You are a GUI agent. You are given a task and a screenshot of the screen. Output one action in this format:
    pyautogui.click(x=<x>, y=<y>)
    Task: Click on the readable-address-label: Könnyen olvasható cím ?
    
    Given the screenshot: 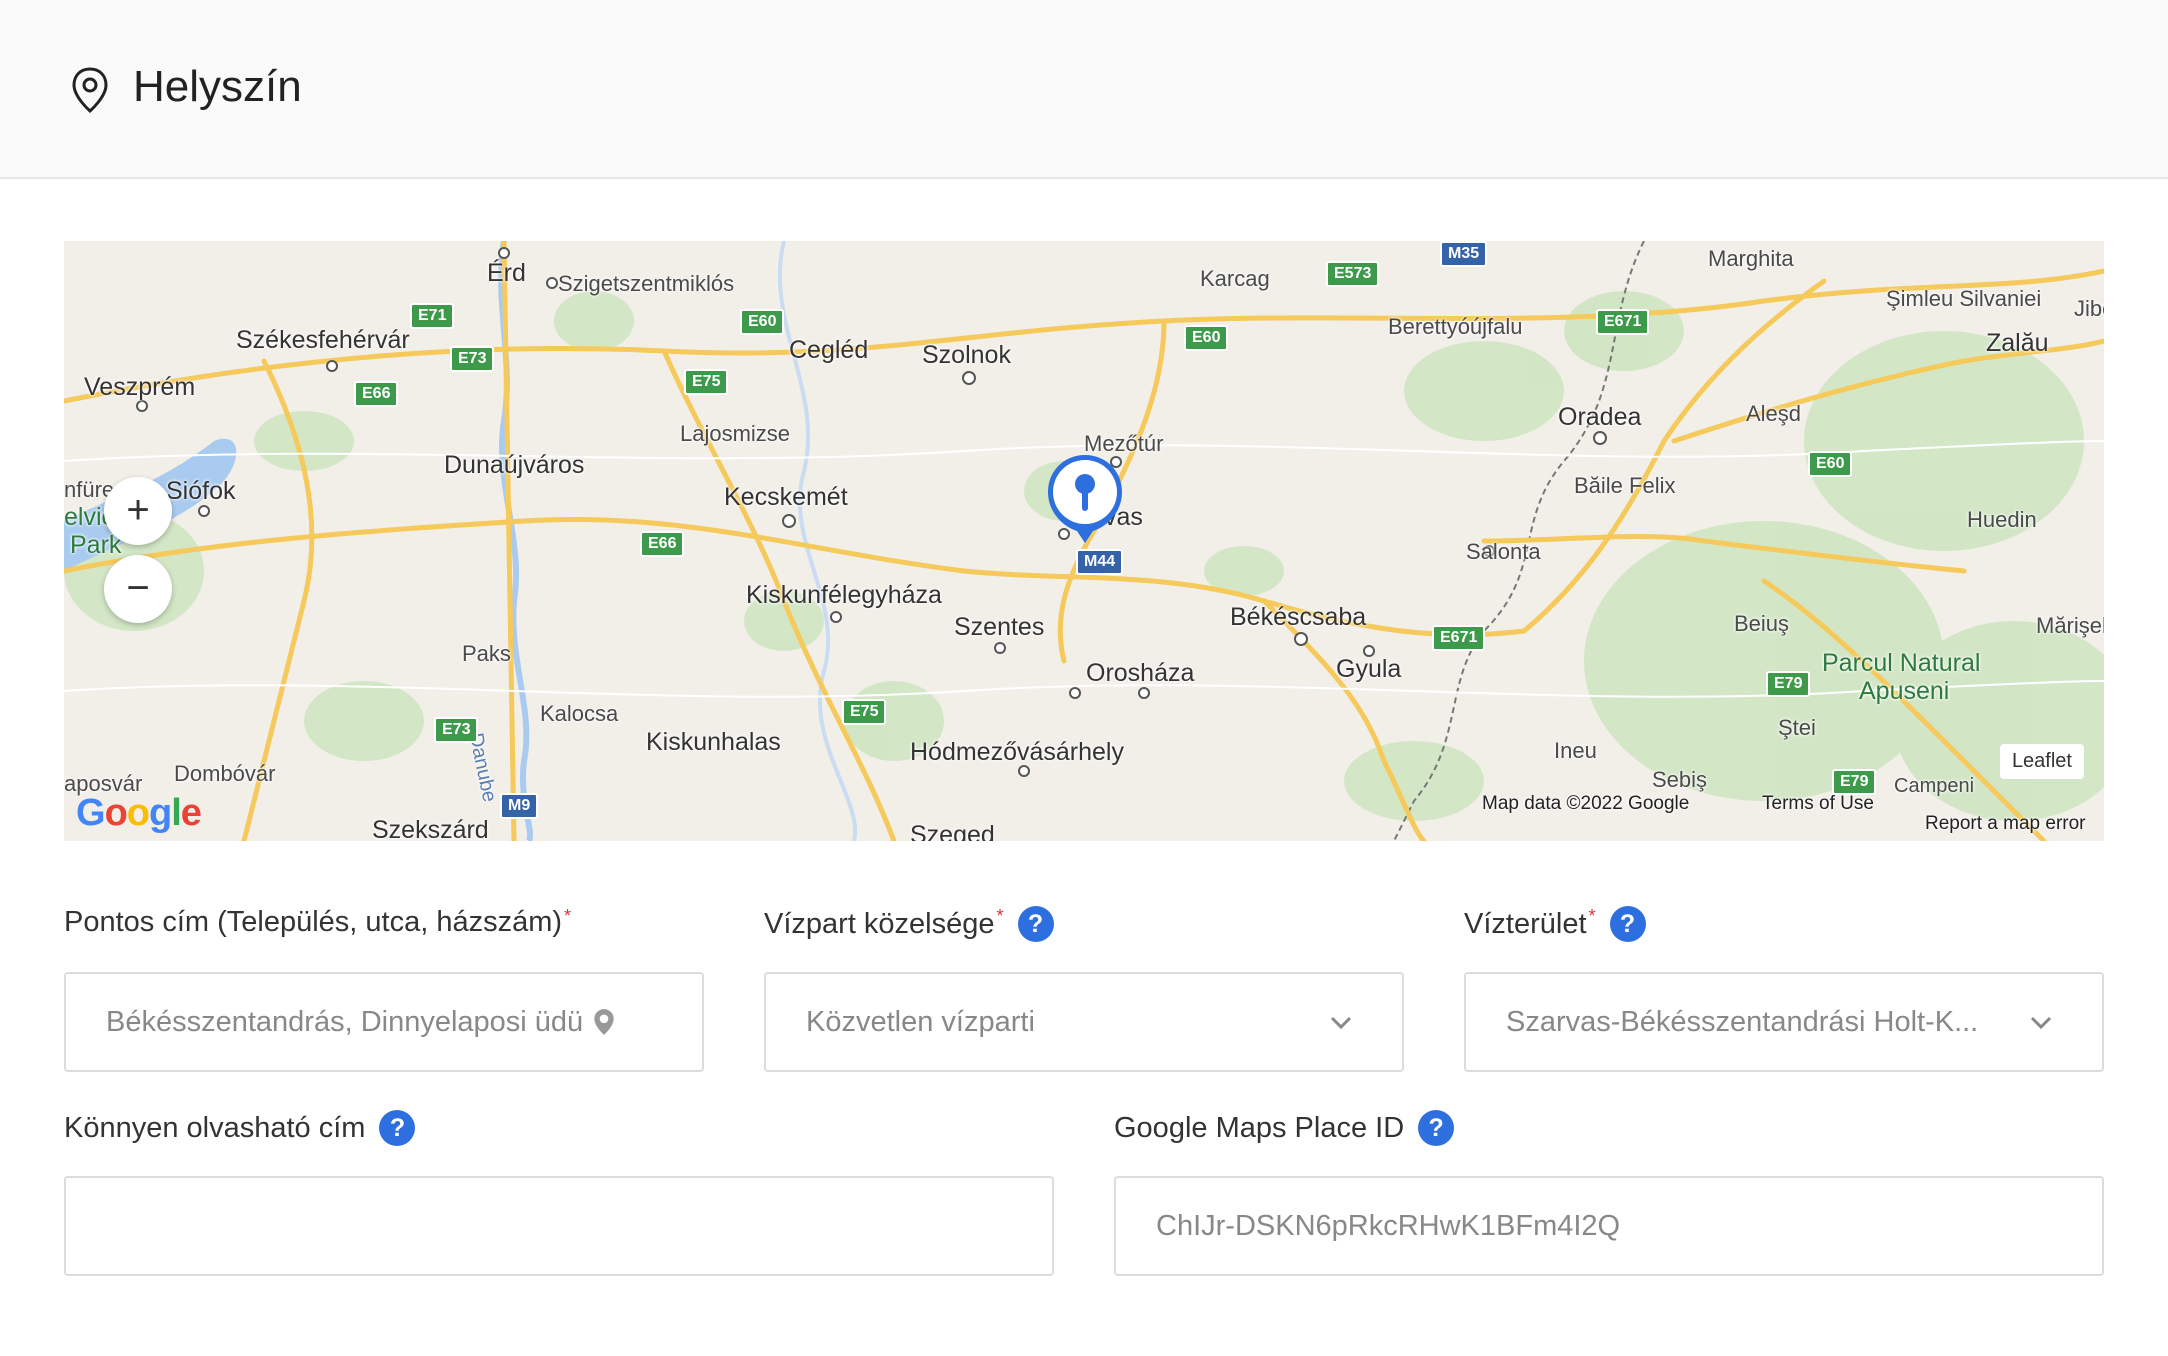 What is the action you would take?
    pyautogui.click(x=240, y=1128)
    